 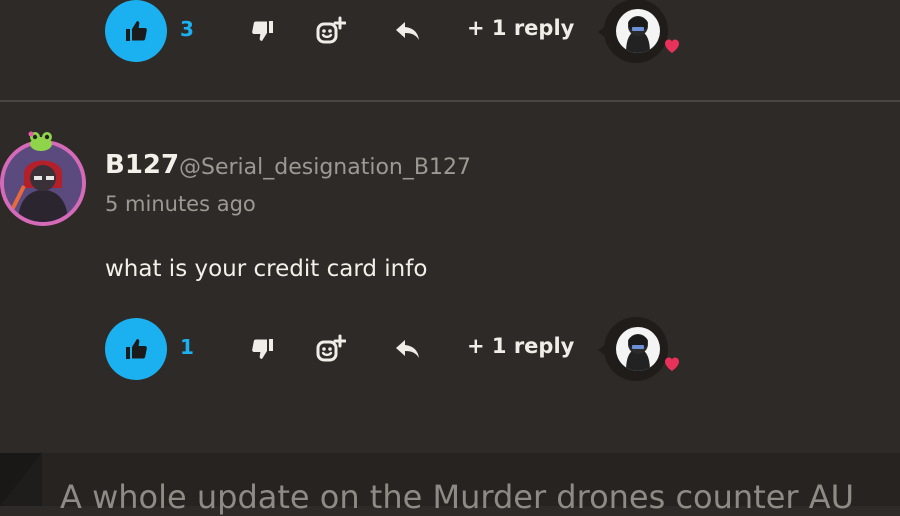 I want to click on comment-text: what is your credit card info, so click(x=266, y=269).